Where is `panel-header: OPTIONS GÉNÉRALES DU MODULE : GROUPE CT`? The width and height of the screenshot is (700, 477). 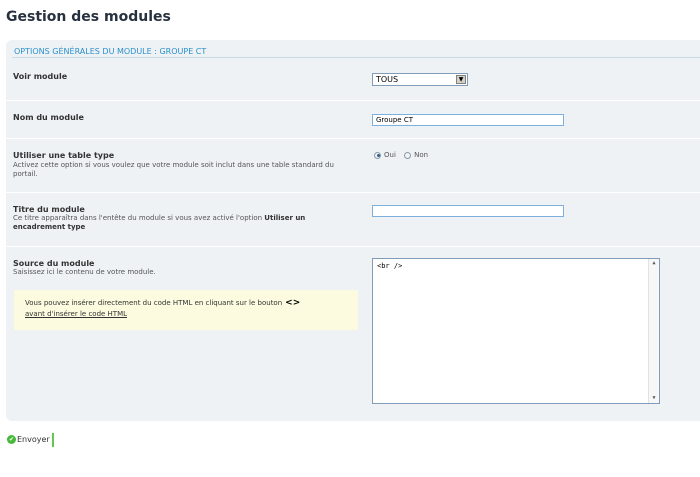 panel-header: OPTIONS GÉNÉRALES DU MODULE : GROUPE CT is located at coordinates (356, 52).